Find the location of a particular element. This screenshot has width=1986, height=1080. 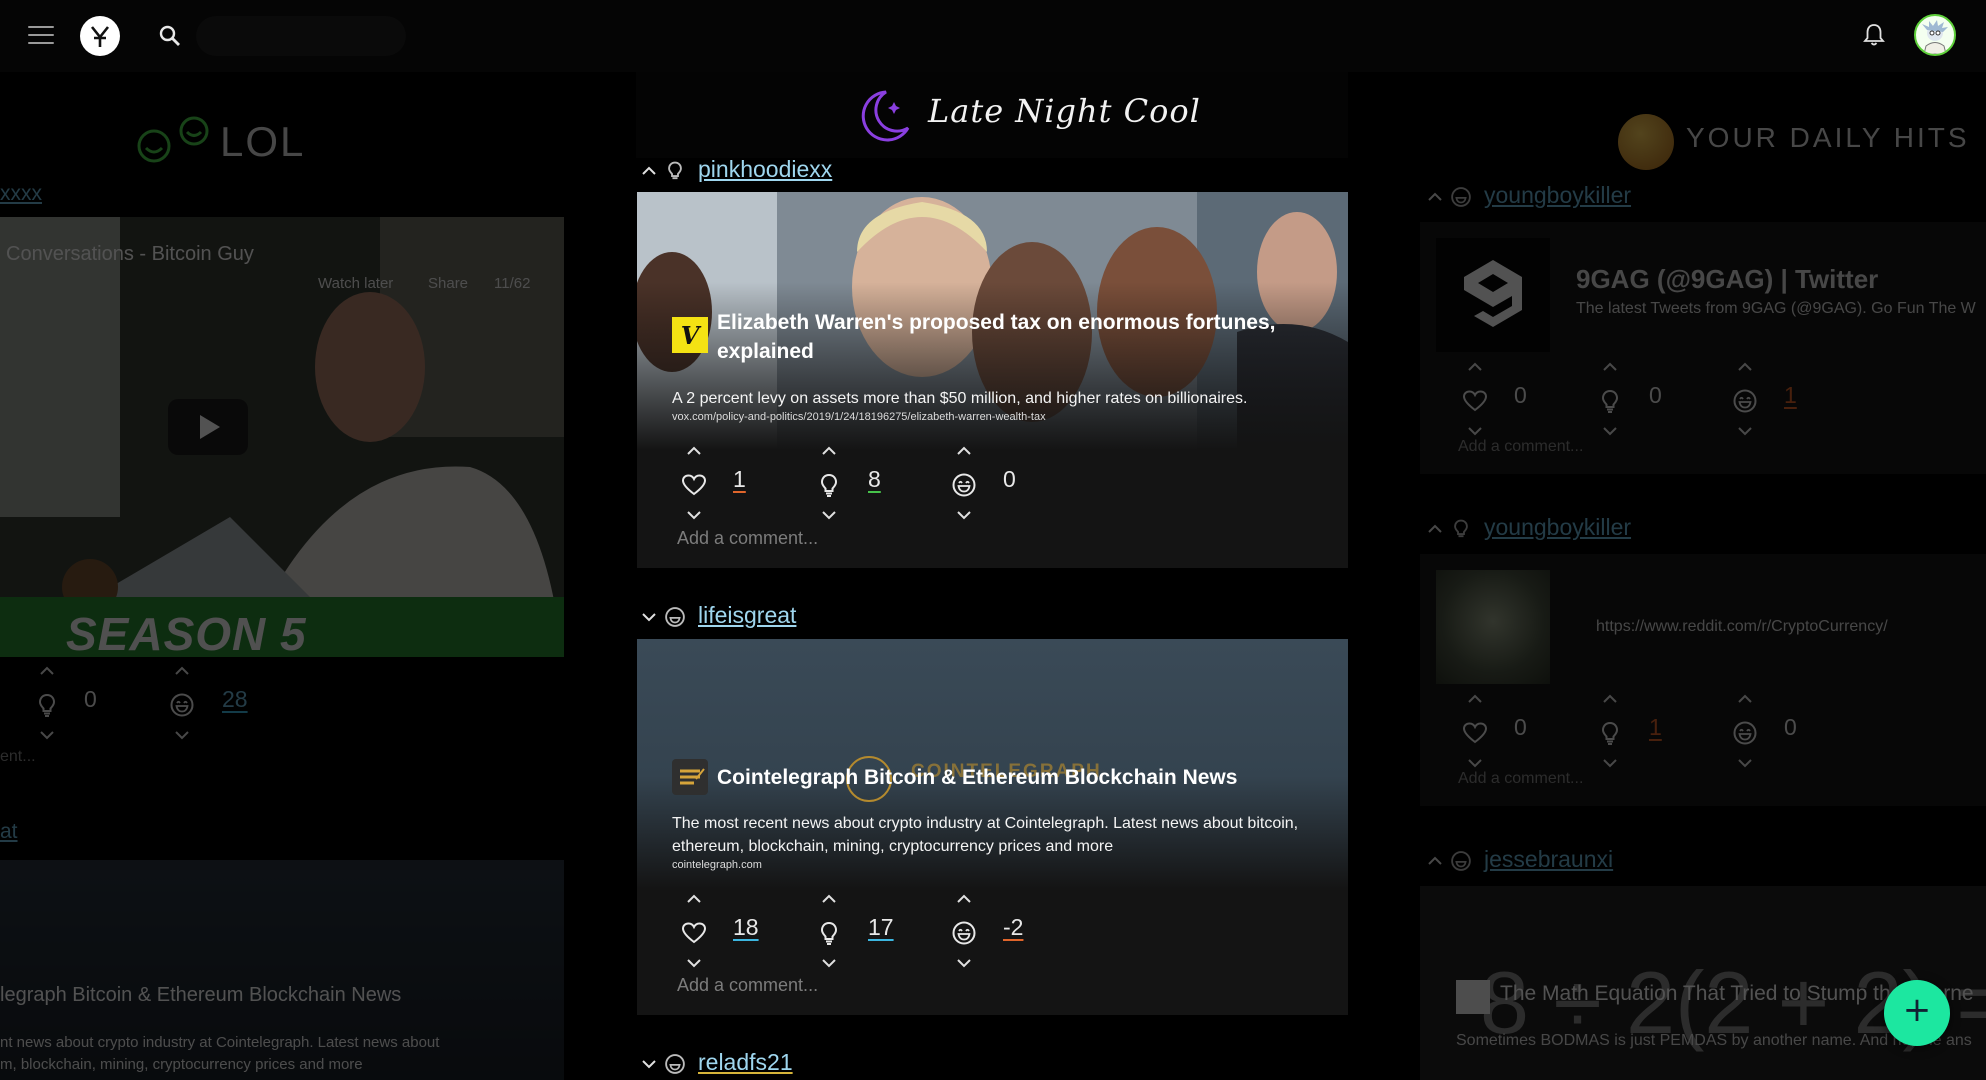

reddit-thumbnail is located at coordinates (1493, 627).